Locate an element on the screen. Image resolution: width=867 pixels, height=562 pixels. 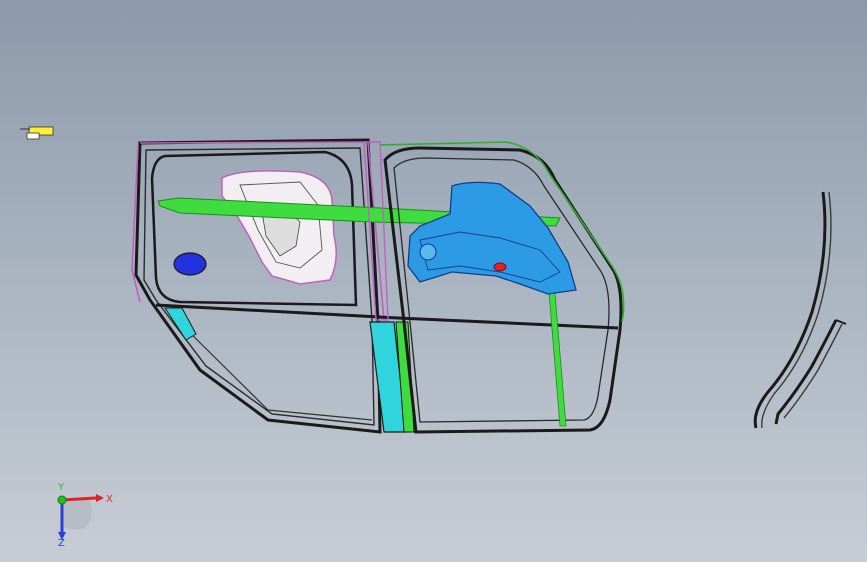
rear-door is located at coordinates (502, 287).